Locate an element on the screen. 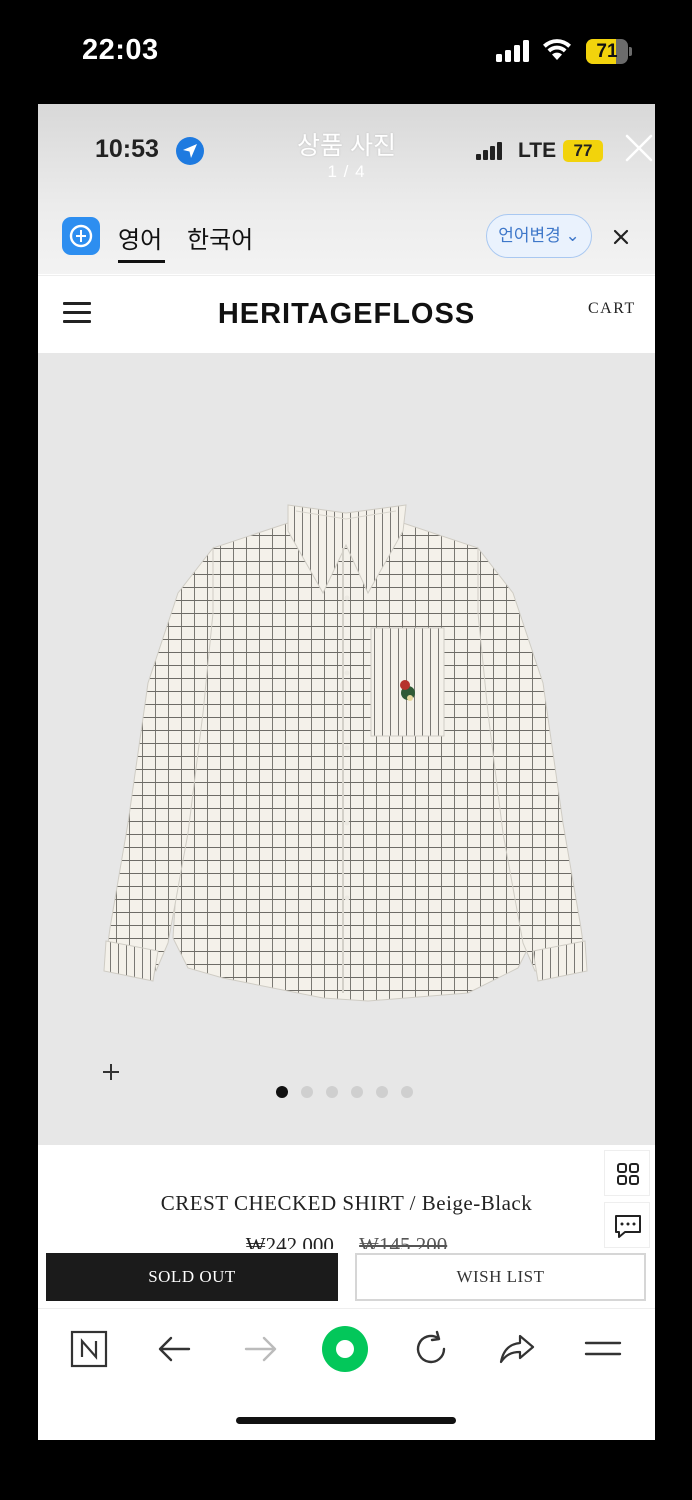 This screenshot has width=692, height=1500. menu-icon is located at coordinates (603, 1349).